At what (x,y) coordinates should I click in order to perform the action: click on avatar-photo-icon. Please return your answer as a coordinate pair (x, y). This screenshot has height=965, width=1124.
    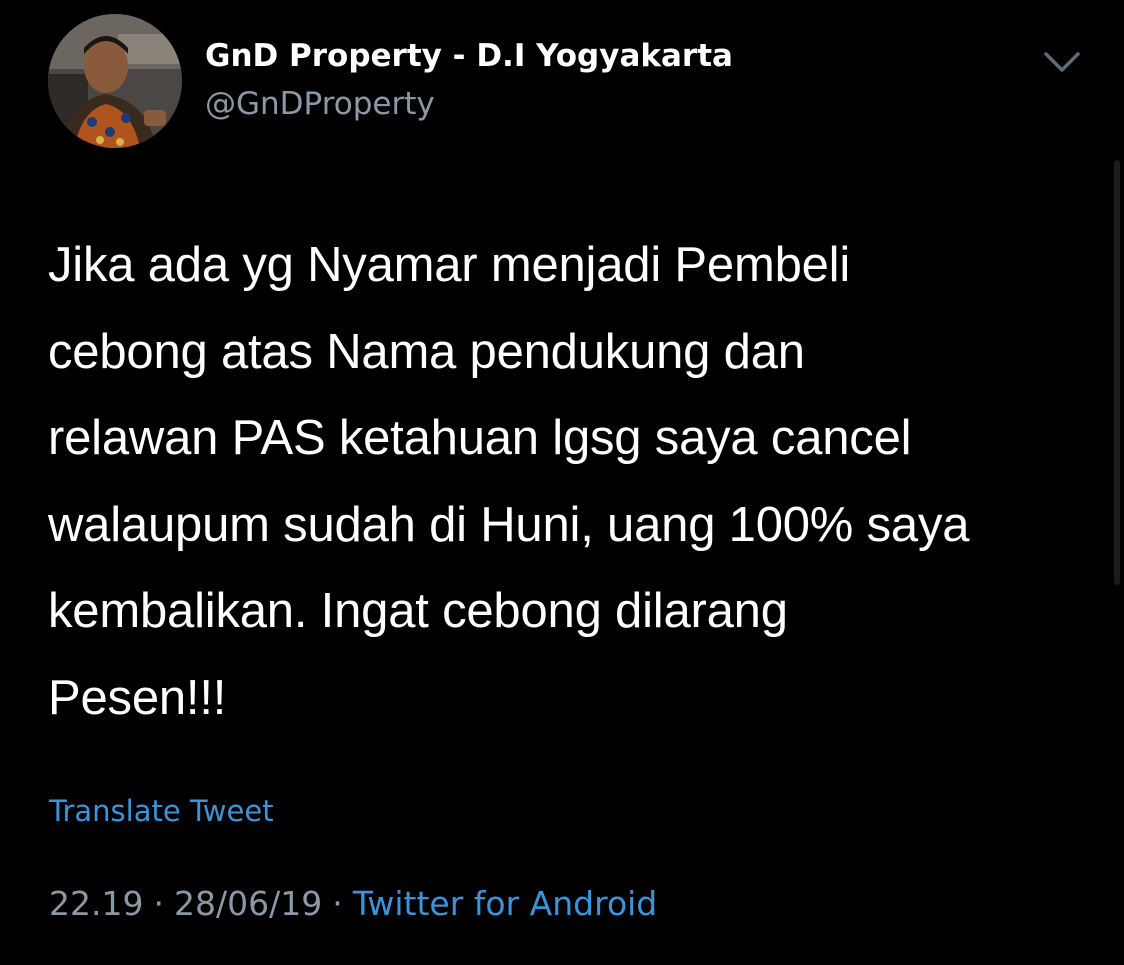
    Looking at the image, I should click on (115, 81).